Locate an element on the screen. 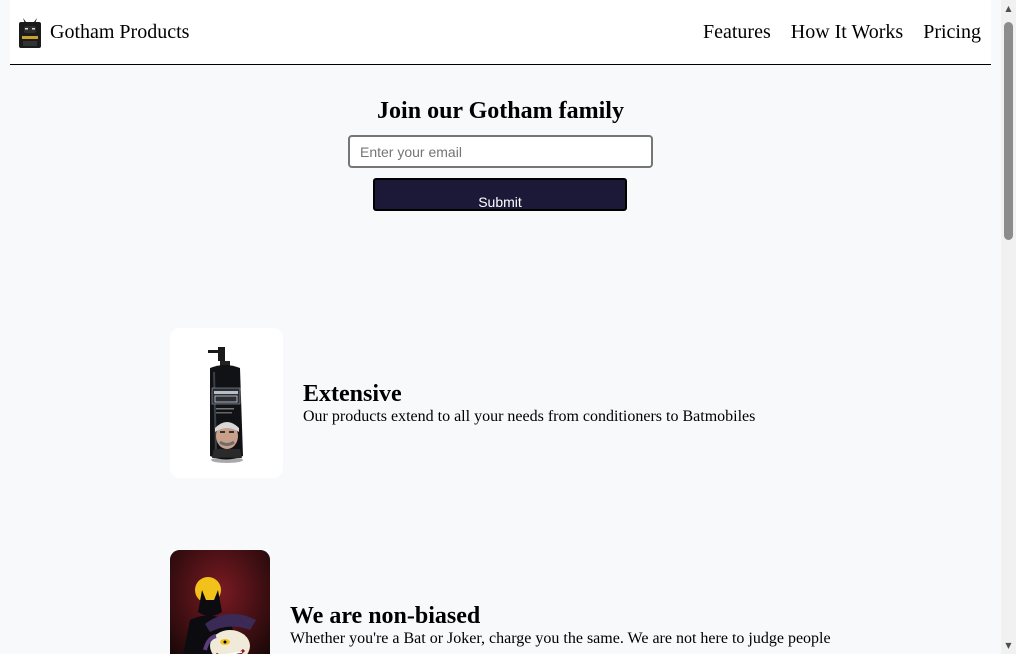 This screenshot has height=654, width=1016. feature-title: We are non-biased is located at coordinates (385, 616).